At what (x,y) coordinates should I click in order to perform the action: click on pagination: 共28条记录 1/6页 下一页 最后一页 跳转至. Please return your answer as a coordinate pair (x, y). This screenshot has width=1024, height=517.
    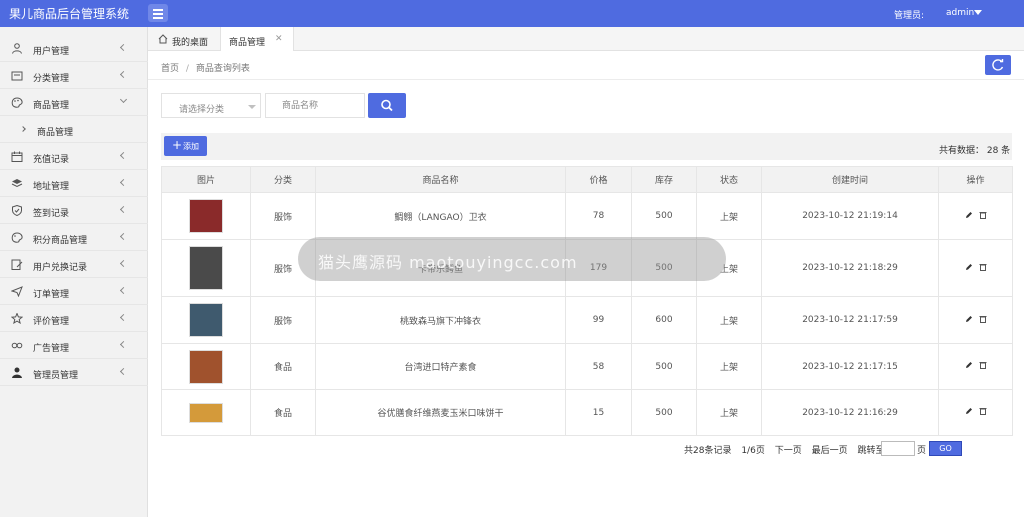
    Looking at the image, I should click on (788, 449).